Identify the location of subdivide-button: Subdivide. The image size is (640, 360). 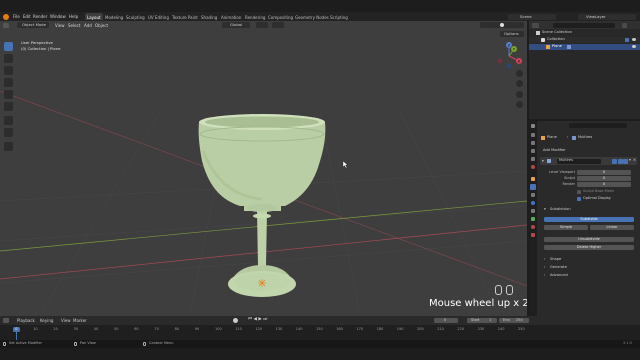
(589, 219).